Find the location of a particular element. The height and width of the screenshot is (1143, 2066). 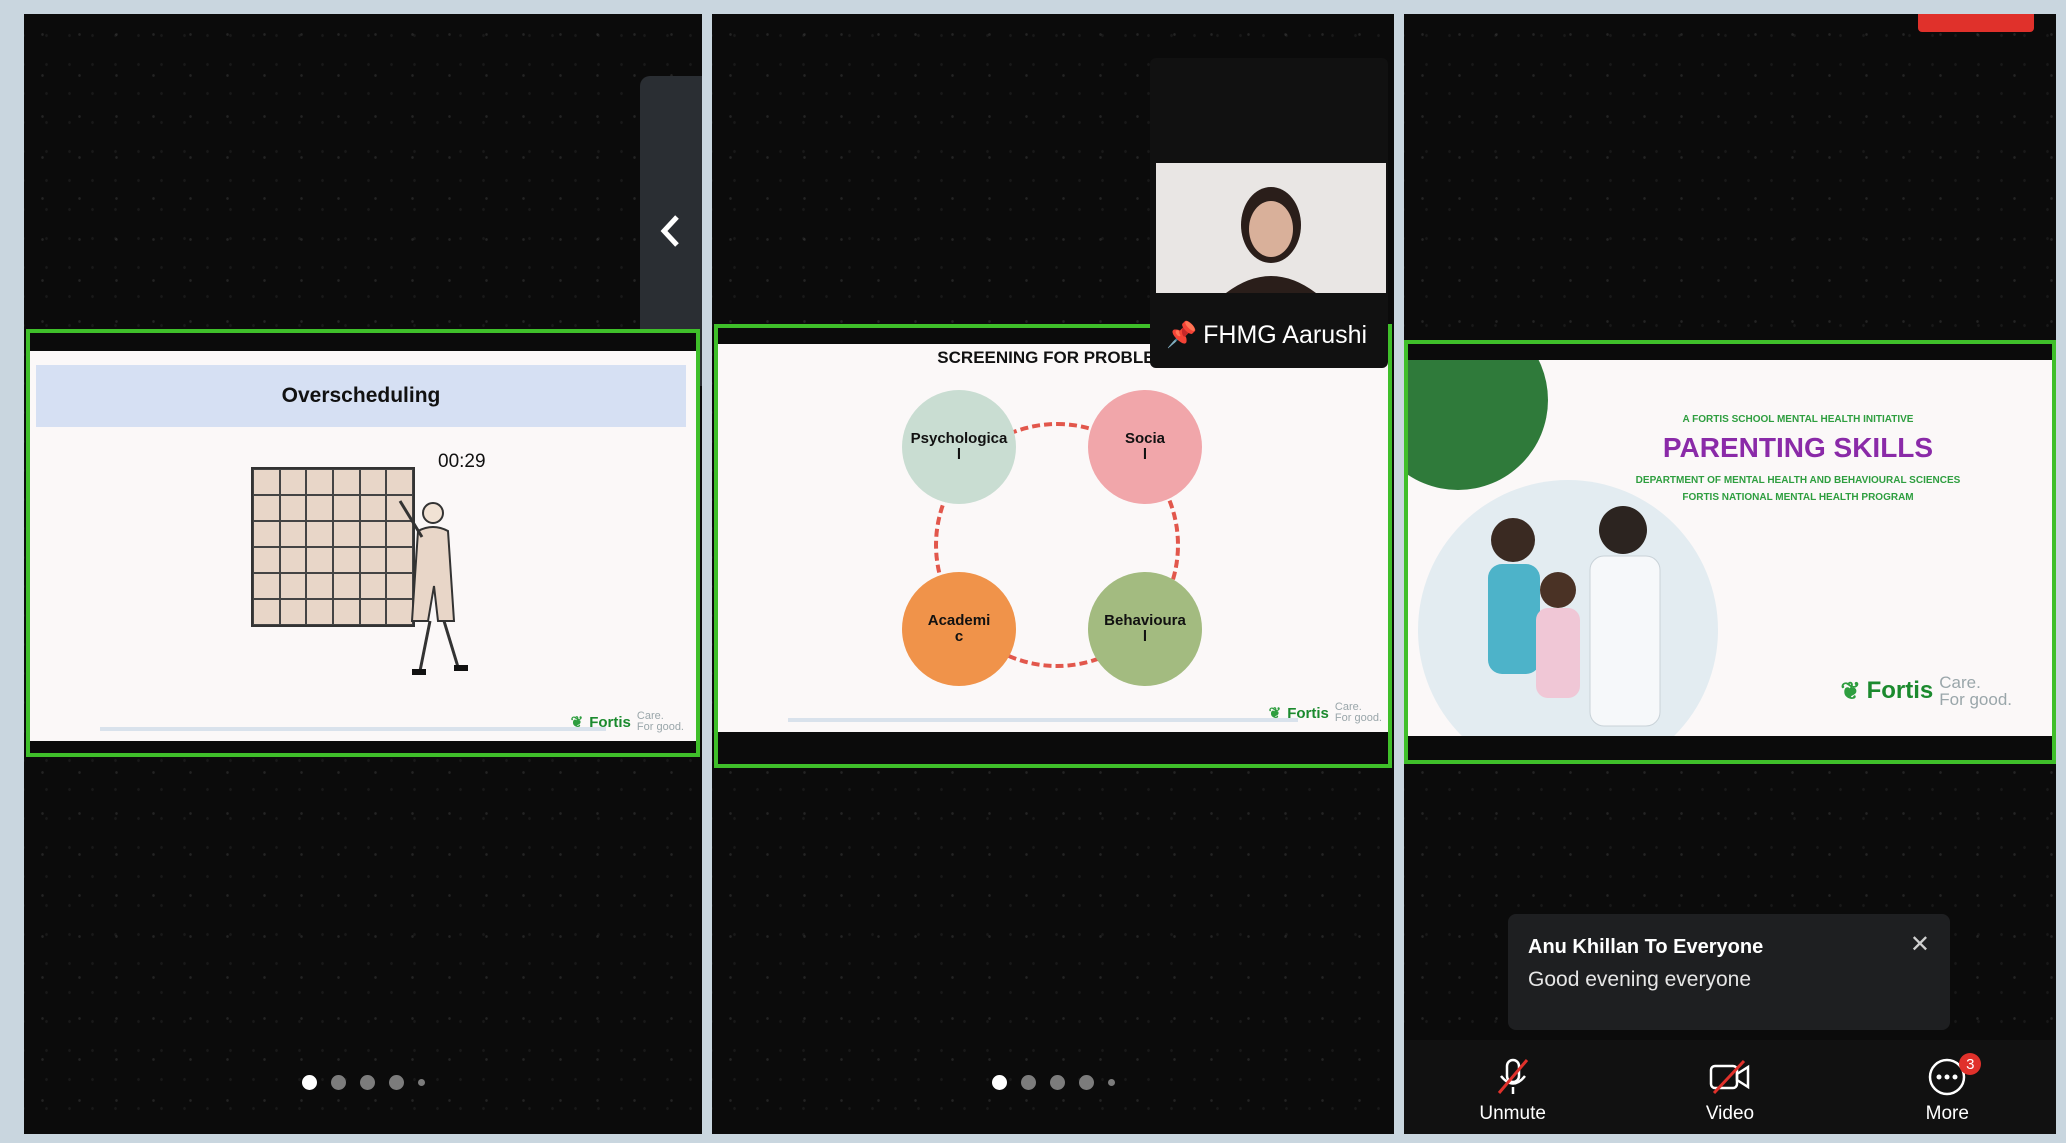

mic-muted-icon is located at coordinates (1512, 1076).